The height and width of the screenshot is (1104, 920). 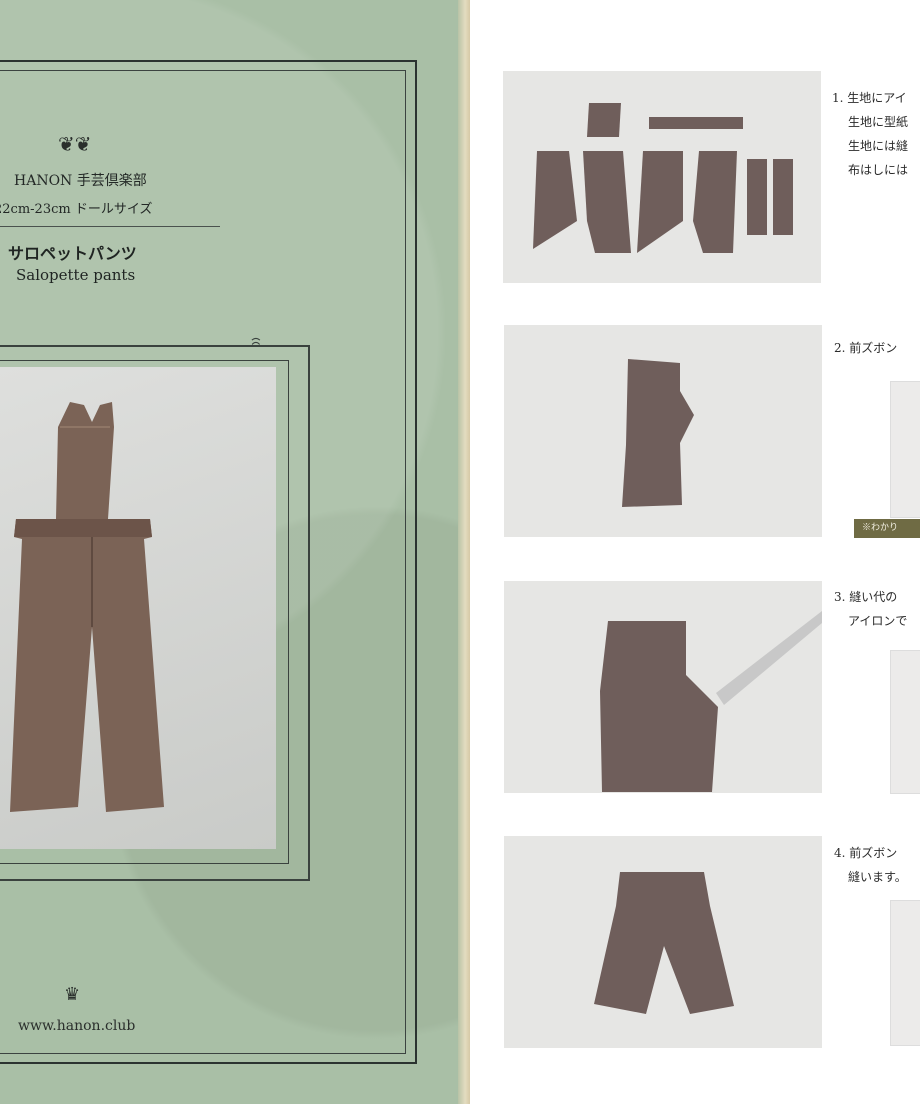 I want to click on step-2-line: 2. 前ズボン, so click(x=866, y=348).